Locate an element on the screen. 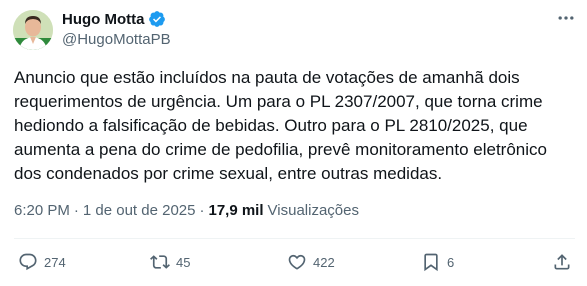  share-icon is located at coordinates (562, 262).